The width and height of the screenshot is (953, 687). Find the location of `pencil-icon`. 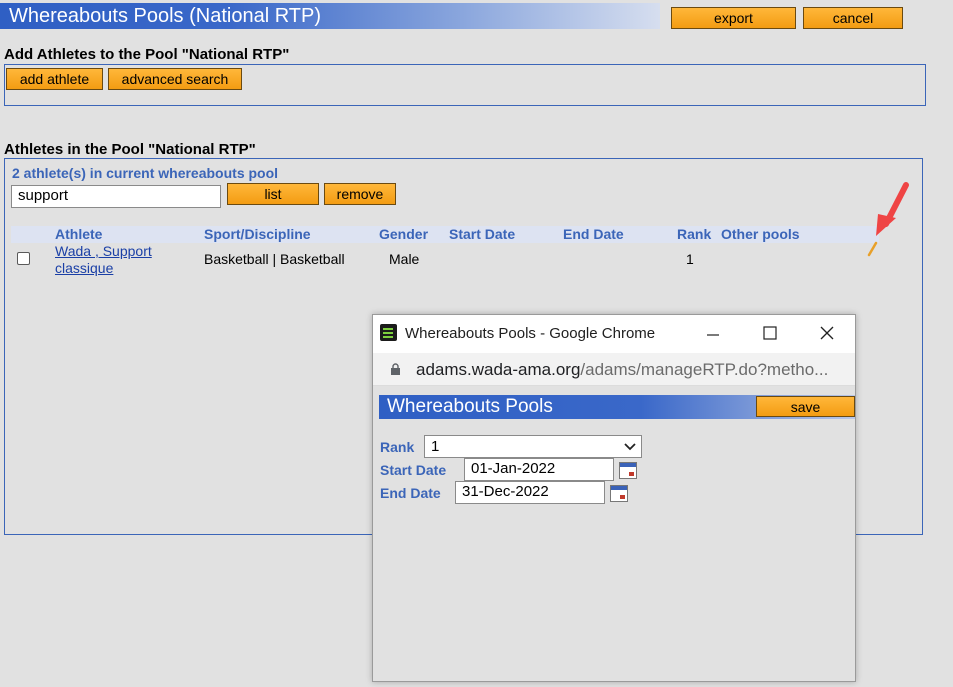

pencil-icon is located at coordinates (873, 249).